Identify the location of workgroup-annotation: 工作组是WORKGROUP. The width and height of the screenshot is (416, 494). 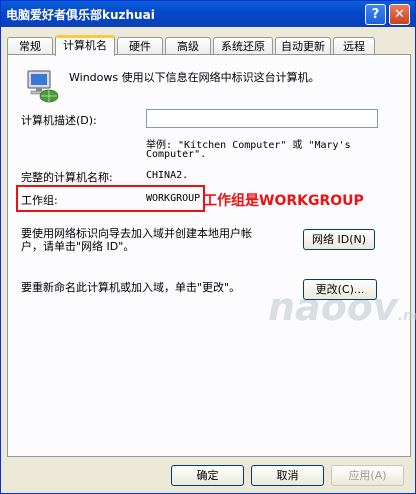
(283, 201).